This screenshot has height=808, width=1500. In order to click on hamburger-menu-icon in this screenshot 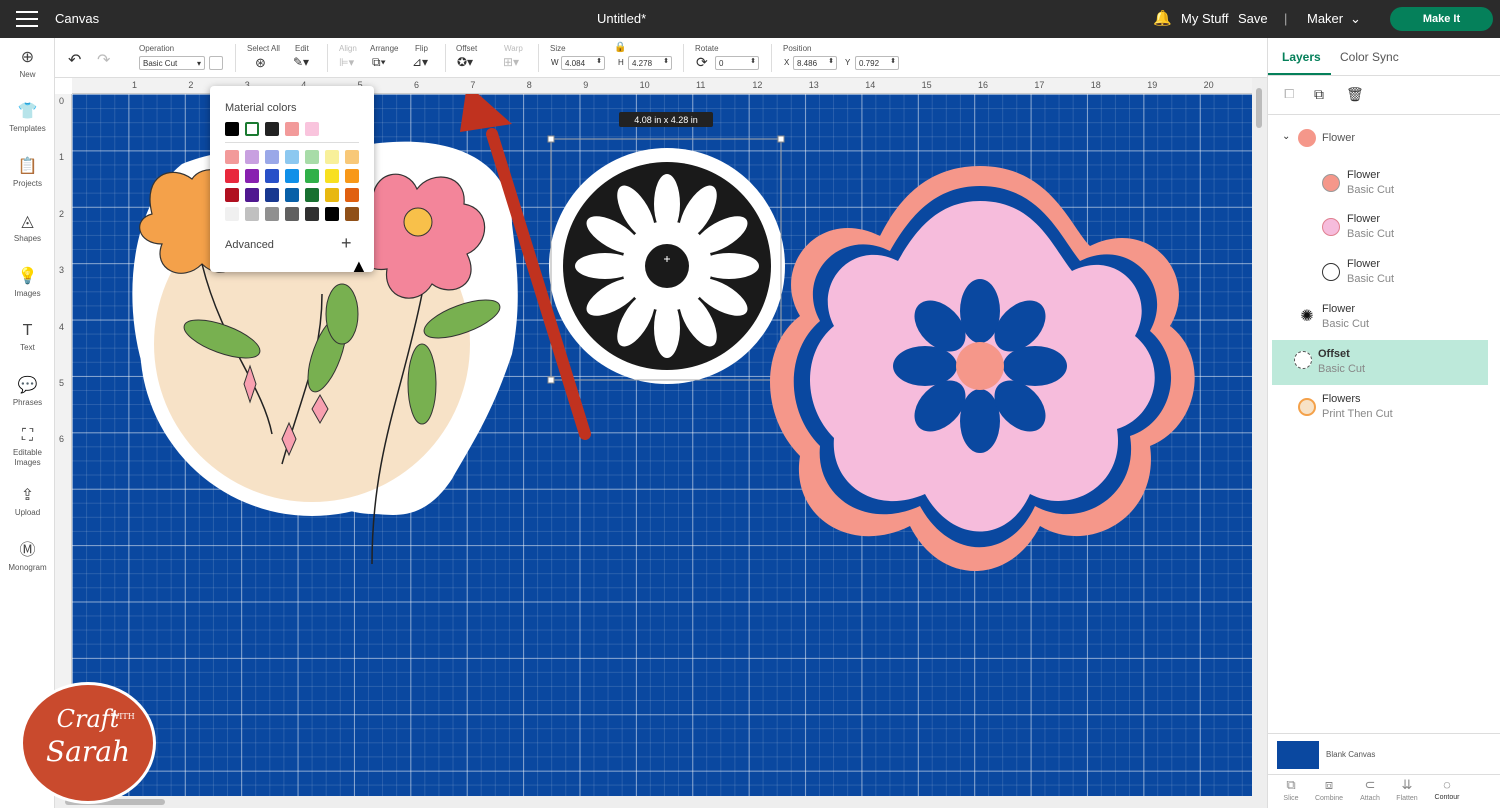, I will do `click(27, 19)`.